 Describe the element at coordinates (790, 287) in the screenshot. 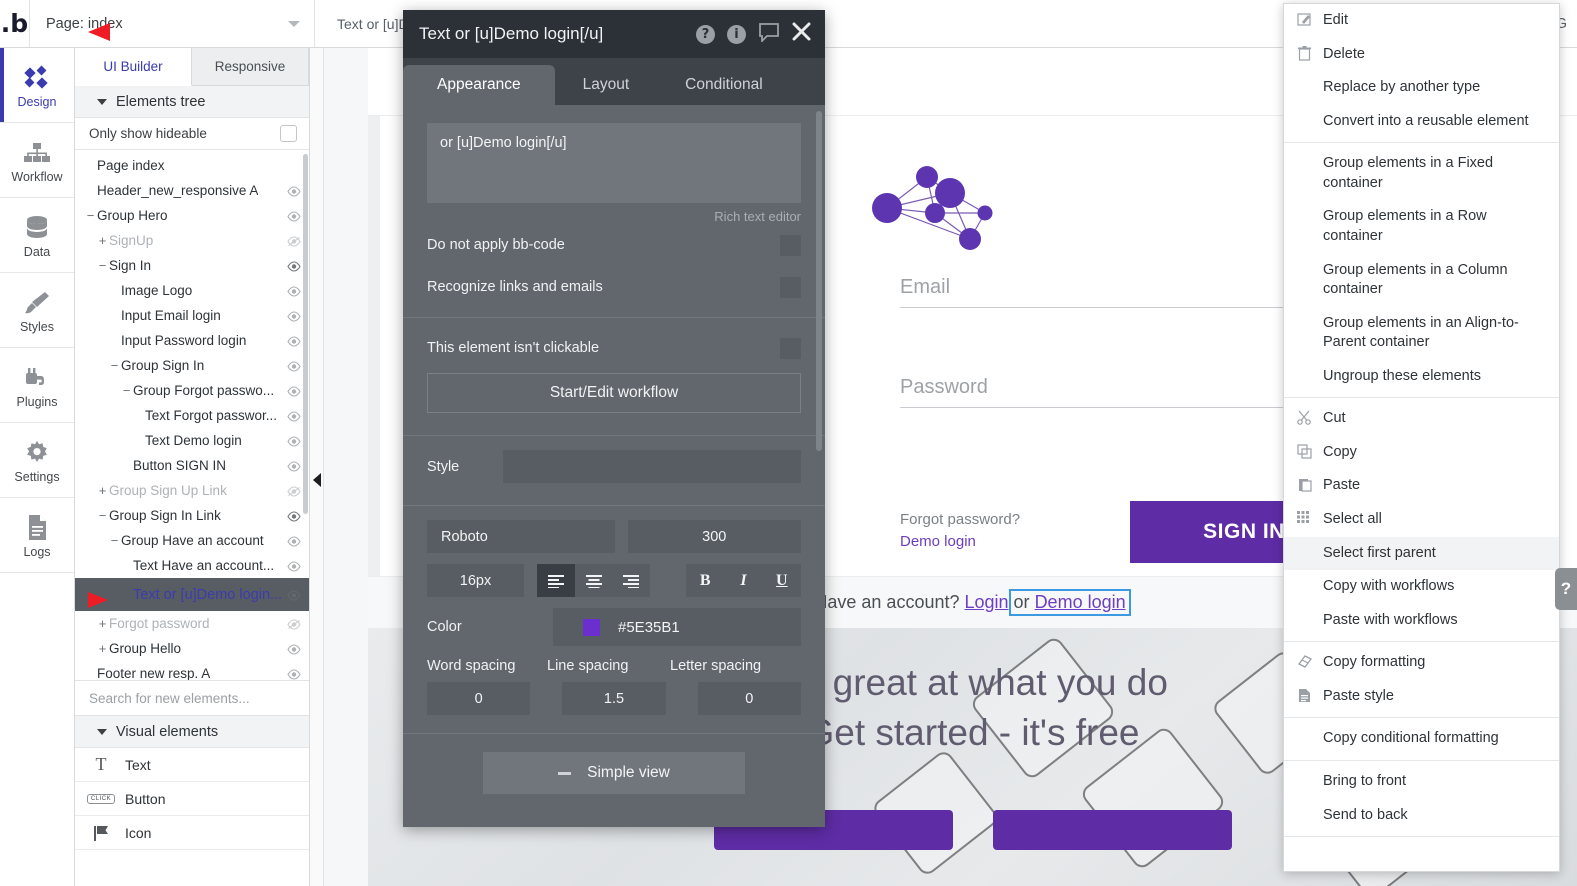

I see `recognize-links-checkbox` at that location.